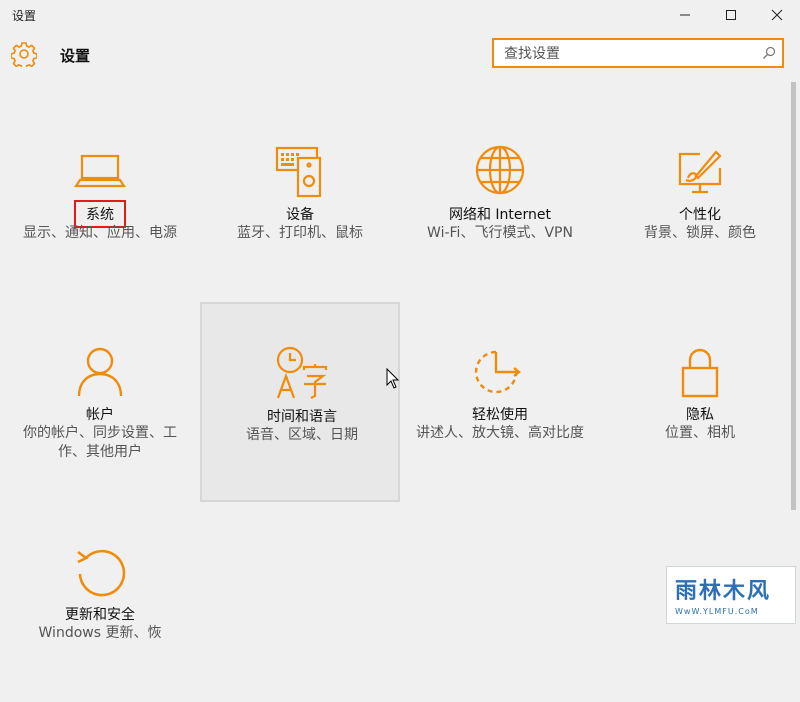 This screenshot has height=702, width=800. What do you see at coordinates (100, 633) in the screenshot?
I see `tile-update-security-description: Windows 更新、恢` at bounding box center [100, 633].